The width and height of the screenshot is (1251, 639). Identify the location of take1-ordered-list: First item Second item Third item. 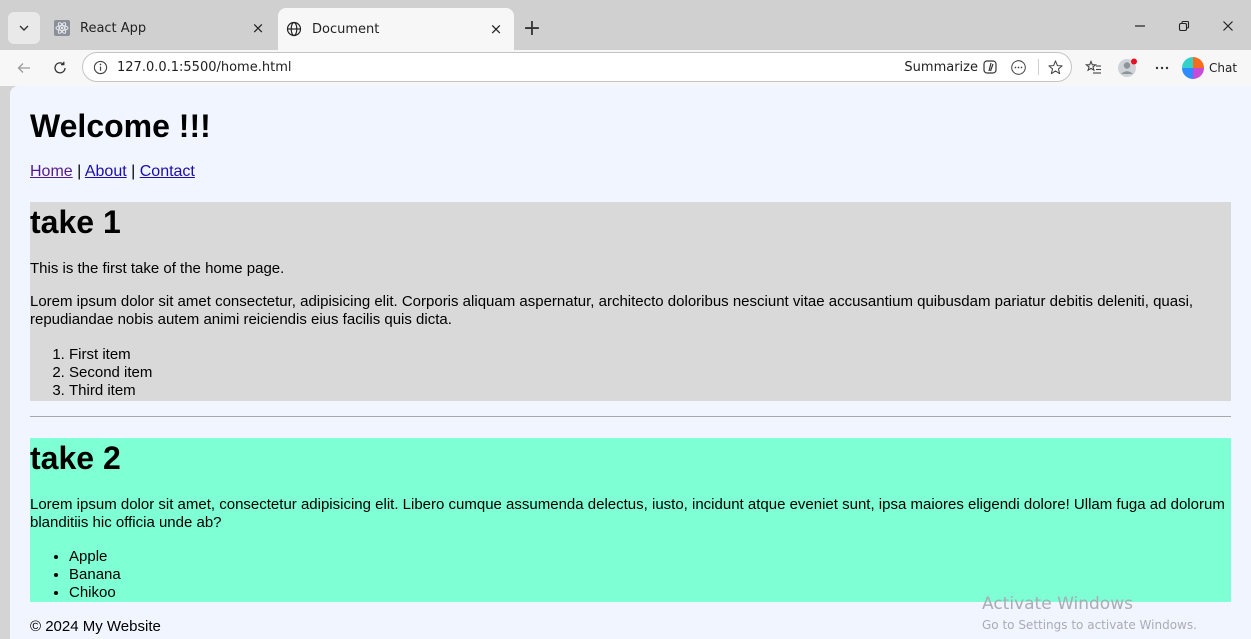
(110, 373).